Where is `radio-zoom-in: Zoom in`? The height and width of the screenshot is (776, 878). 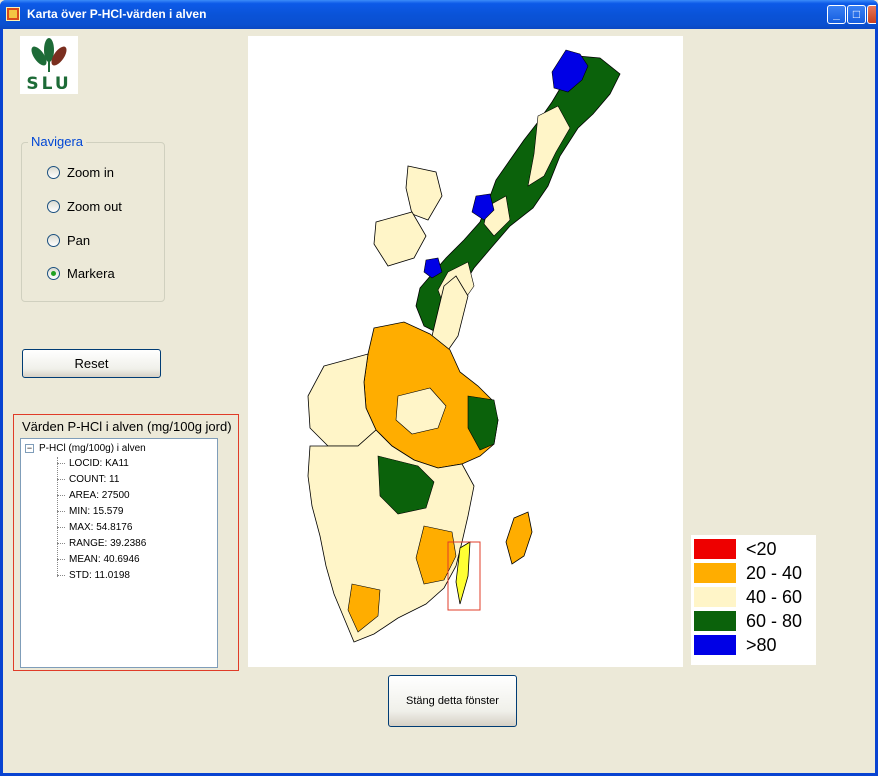
radio-zoom-in: Zoom in is located at coordinates (80, 172).